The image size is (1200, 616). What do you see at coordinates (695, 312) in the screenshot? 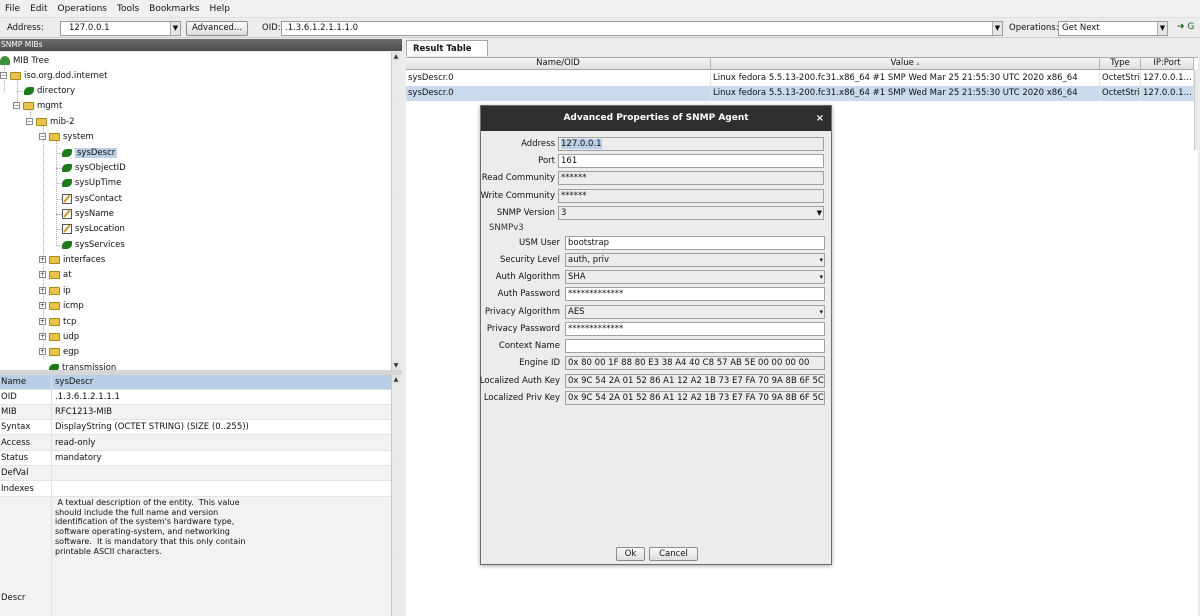
I see `privacy-algorithm-select: AES ▾` at bounding box center [695, 312].